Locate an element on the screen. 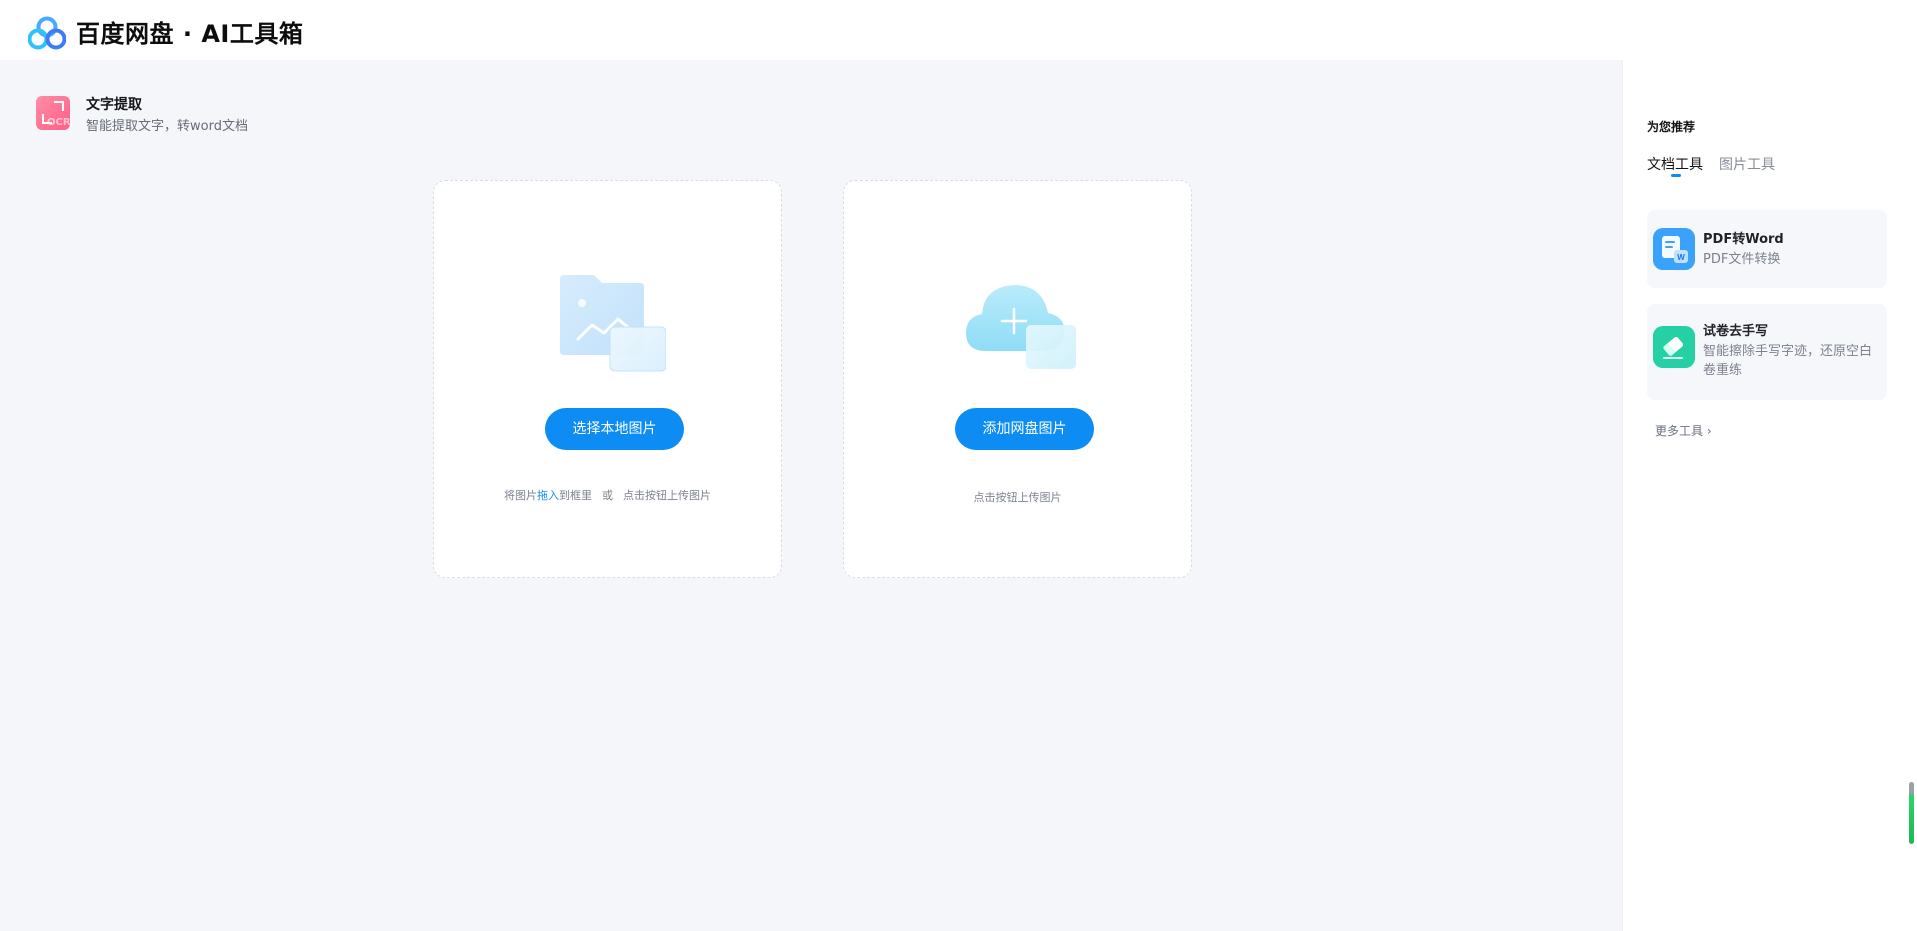  recommend-item-description: 智能擦除手写字迹，还原空白卷重练 is located at coordinates (1788, 361).